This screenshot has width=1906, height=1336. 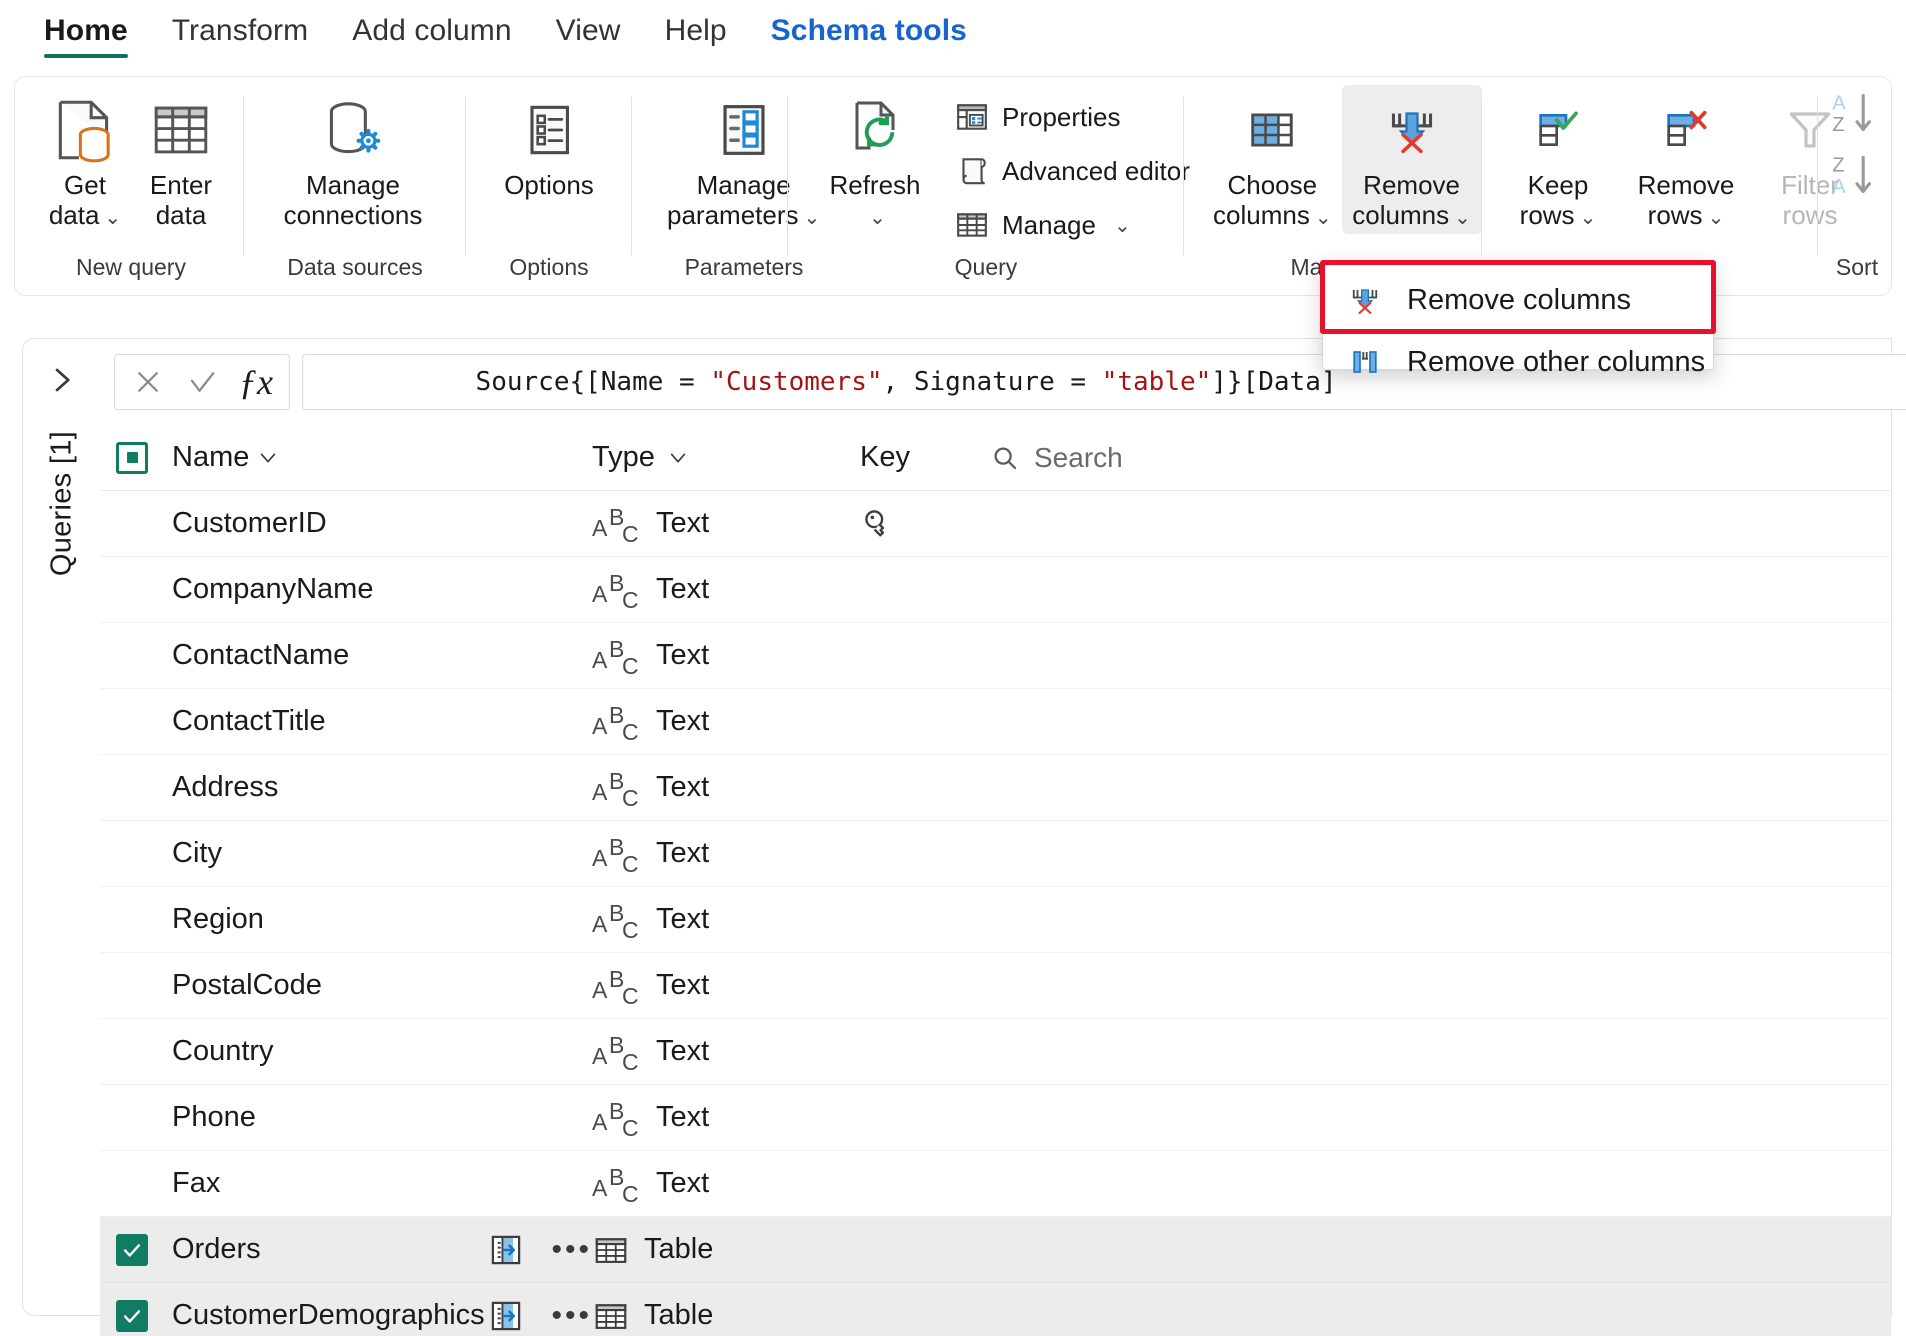 I want to click on get-data-button: Get data ⌄, so click(x=85, y=159).